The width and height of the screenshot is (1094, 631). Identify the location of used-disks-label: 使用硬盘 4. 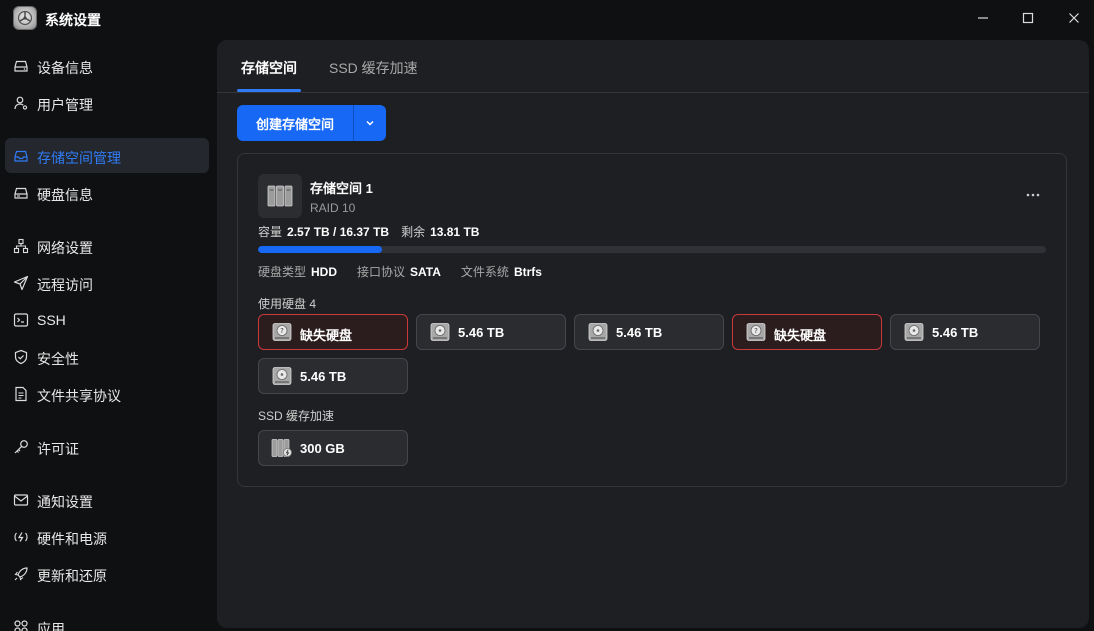
(287, 304).